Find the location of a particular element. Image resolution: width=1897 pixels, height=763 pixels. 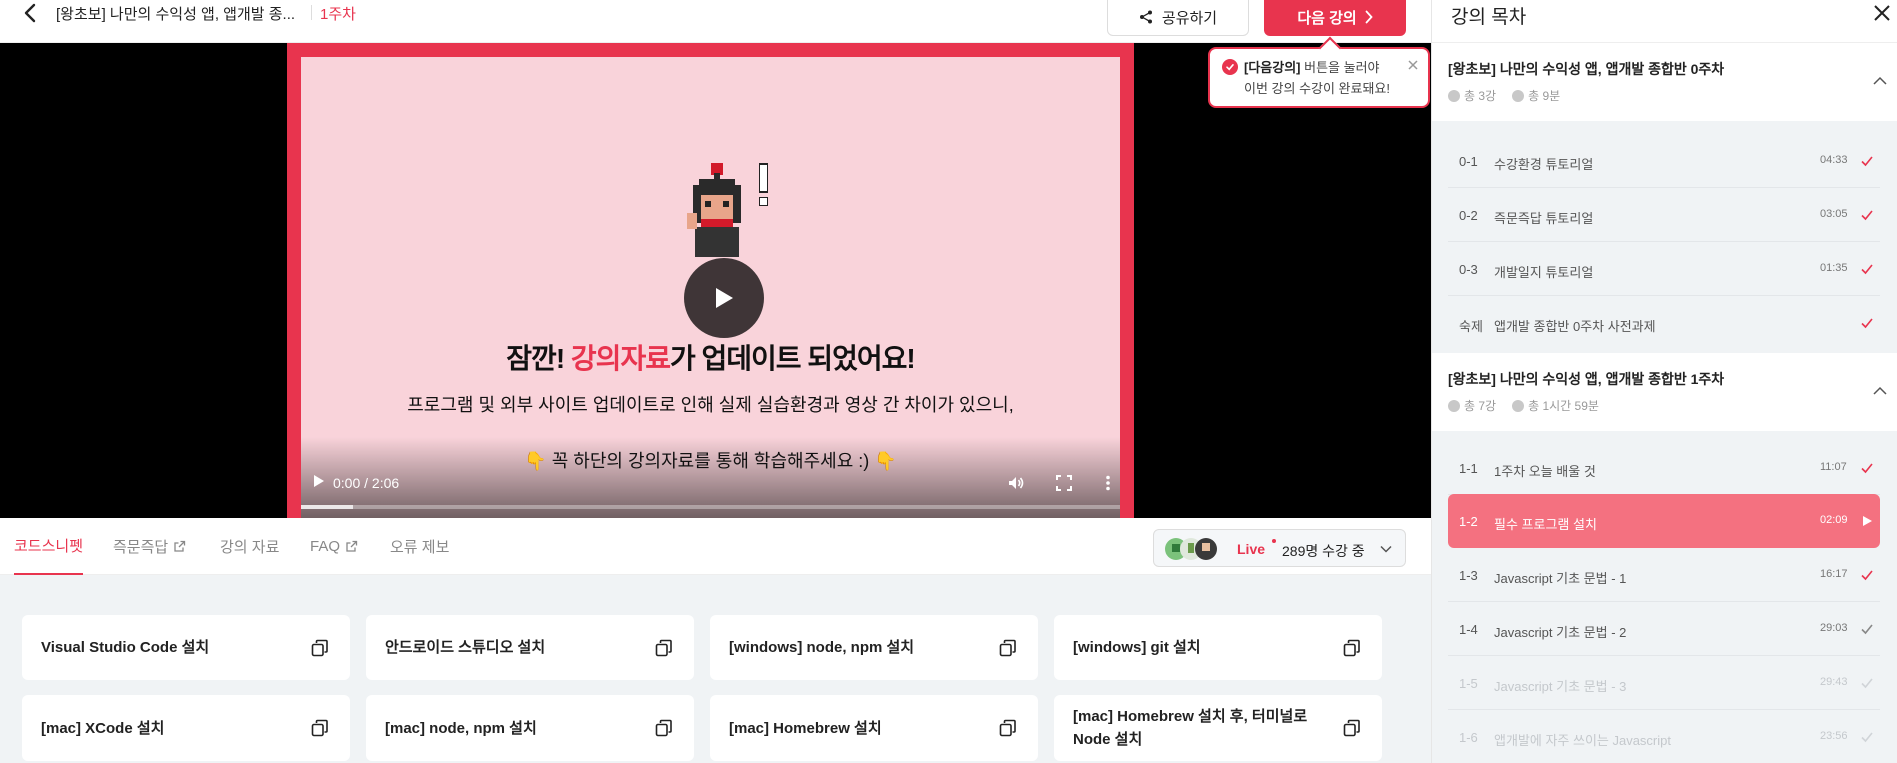

live-viewers-dropdown: Live 289명 수강 중 is located at coordinates (1279, 548).